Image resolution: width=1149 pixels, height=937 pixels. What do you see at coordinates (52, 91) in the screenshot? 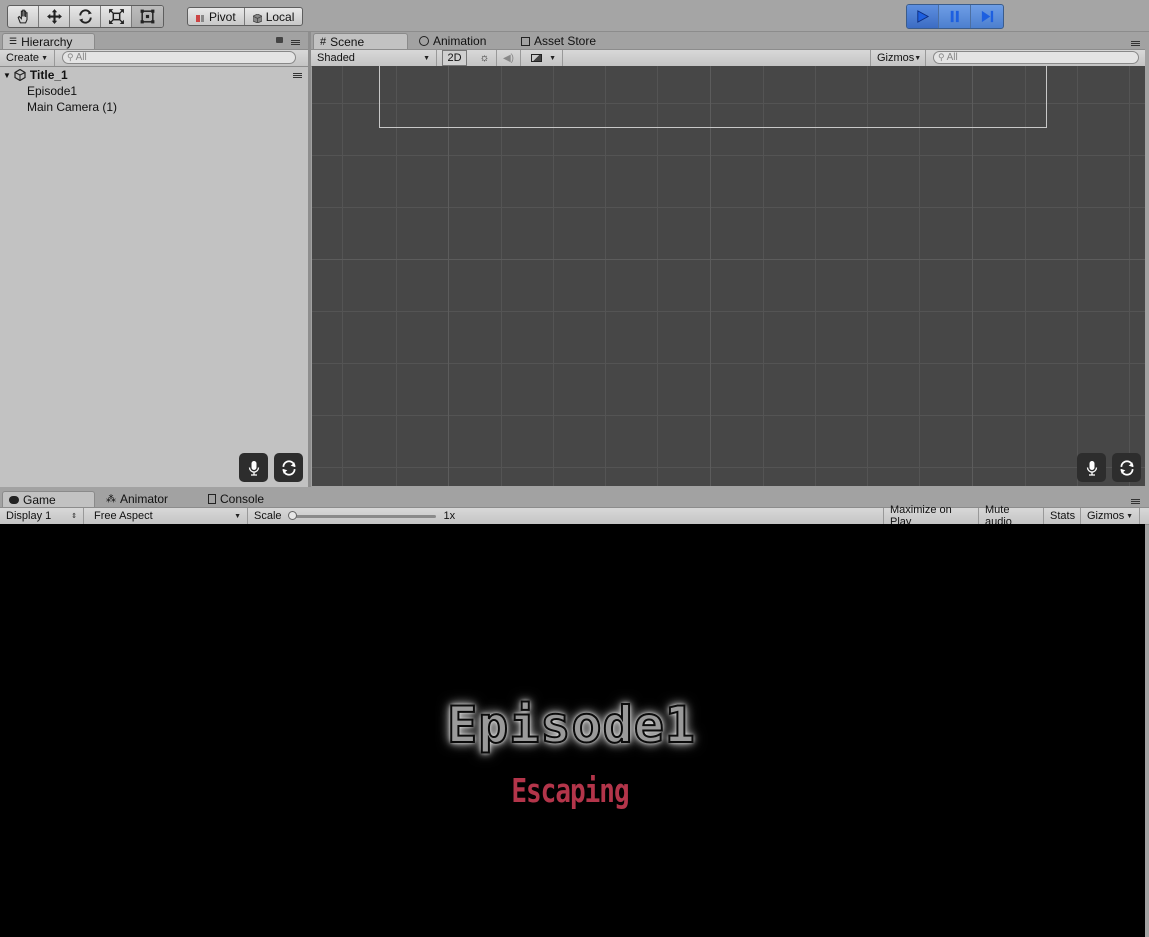
I see `hierarchy-item-label: Episode1` at bounding box center [52, 91].